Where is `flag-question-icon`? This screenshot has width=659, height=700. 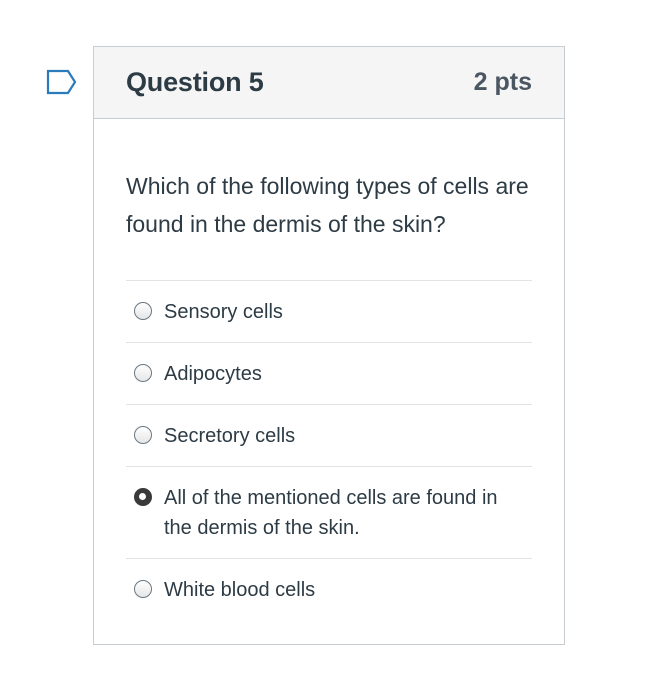
flag-question-icon is located at coordinates (62, 82).